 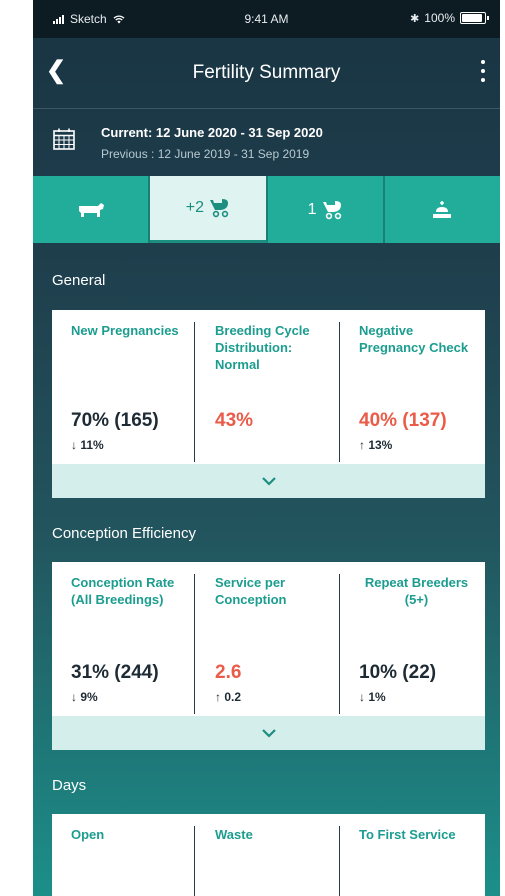 I want to click on tab-pregnant: +2, so click(x=209, y=209).